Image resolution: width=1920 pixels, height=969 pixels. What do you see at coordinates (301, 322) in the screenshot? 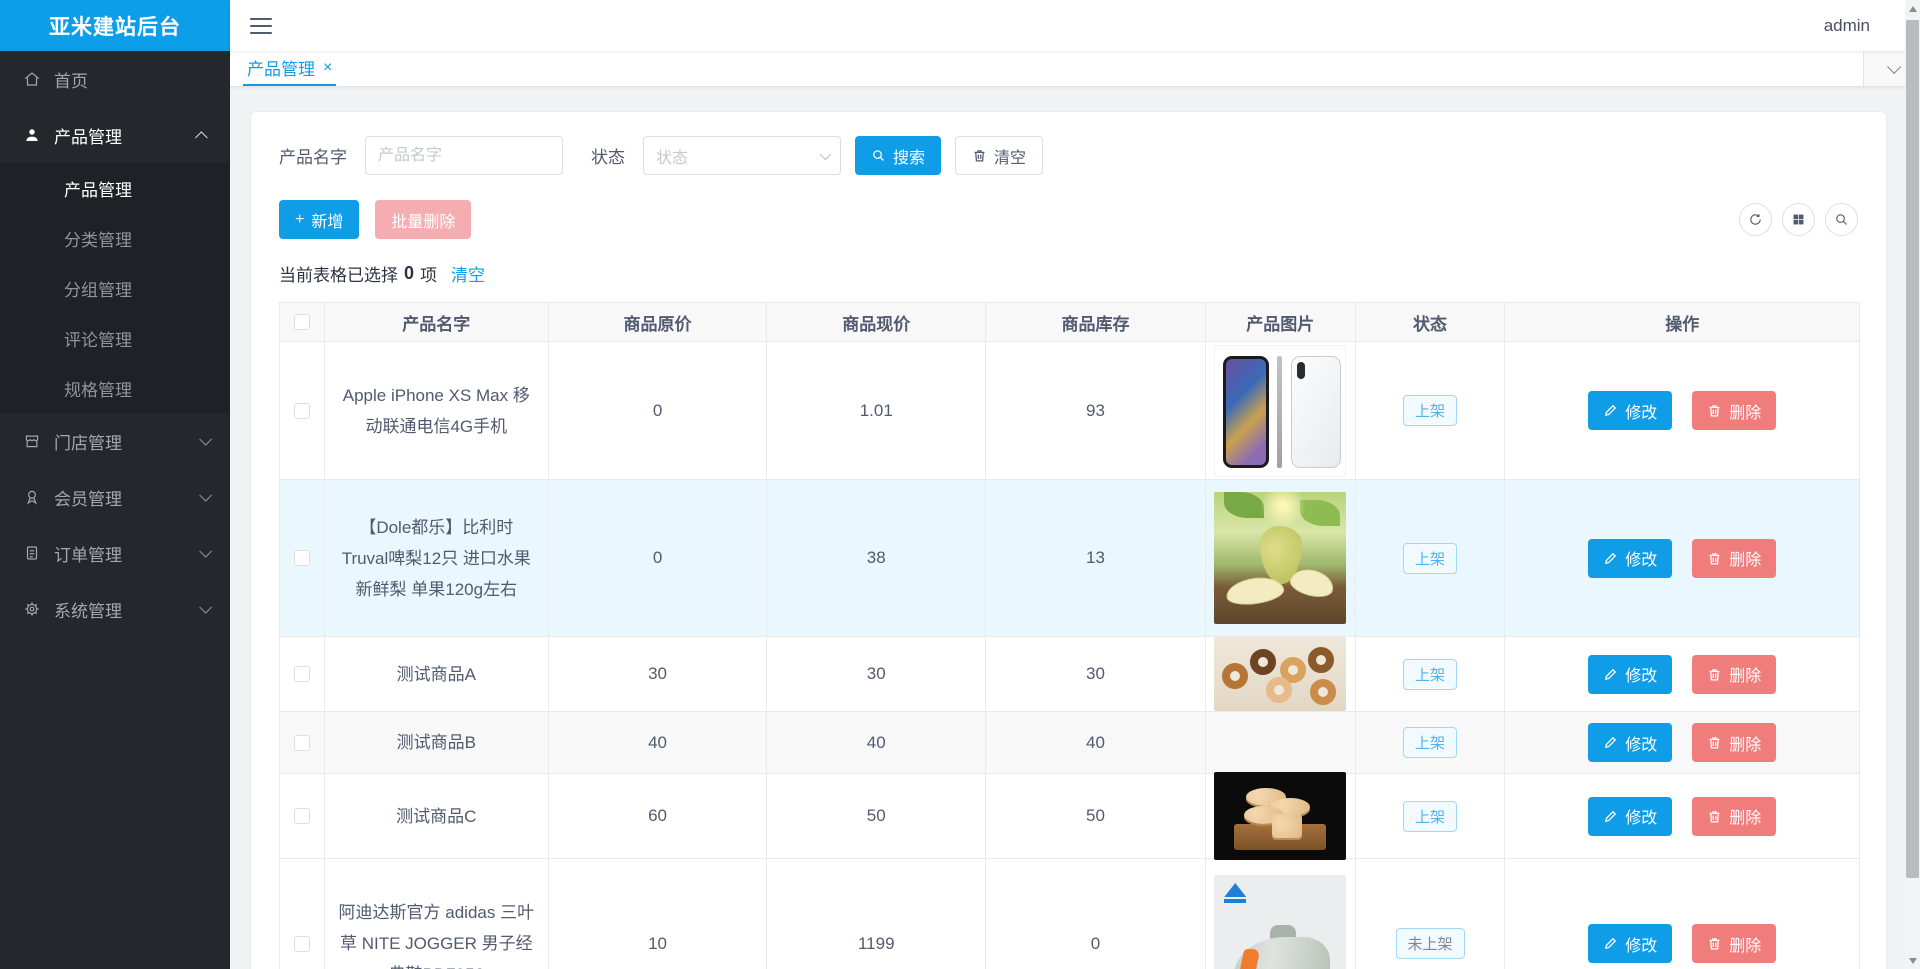
I see `select-all-checkbox` at bounding box center [301, 322].